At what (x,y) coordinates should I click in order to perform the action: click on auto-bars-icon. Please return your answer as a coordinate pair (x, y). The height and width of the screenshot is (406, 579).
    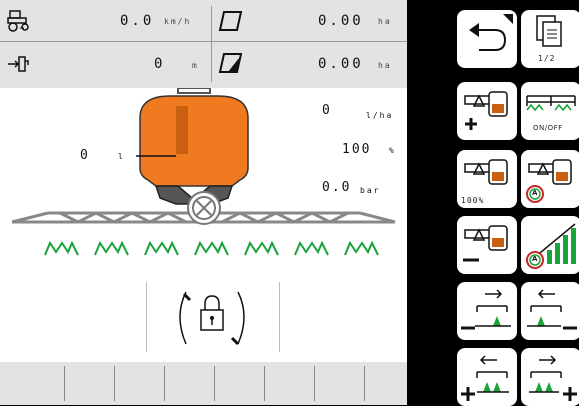
    Looking at the image, I should click on (551, 246).